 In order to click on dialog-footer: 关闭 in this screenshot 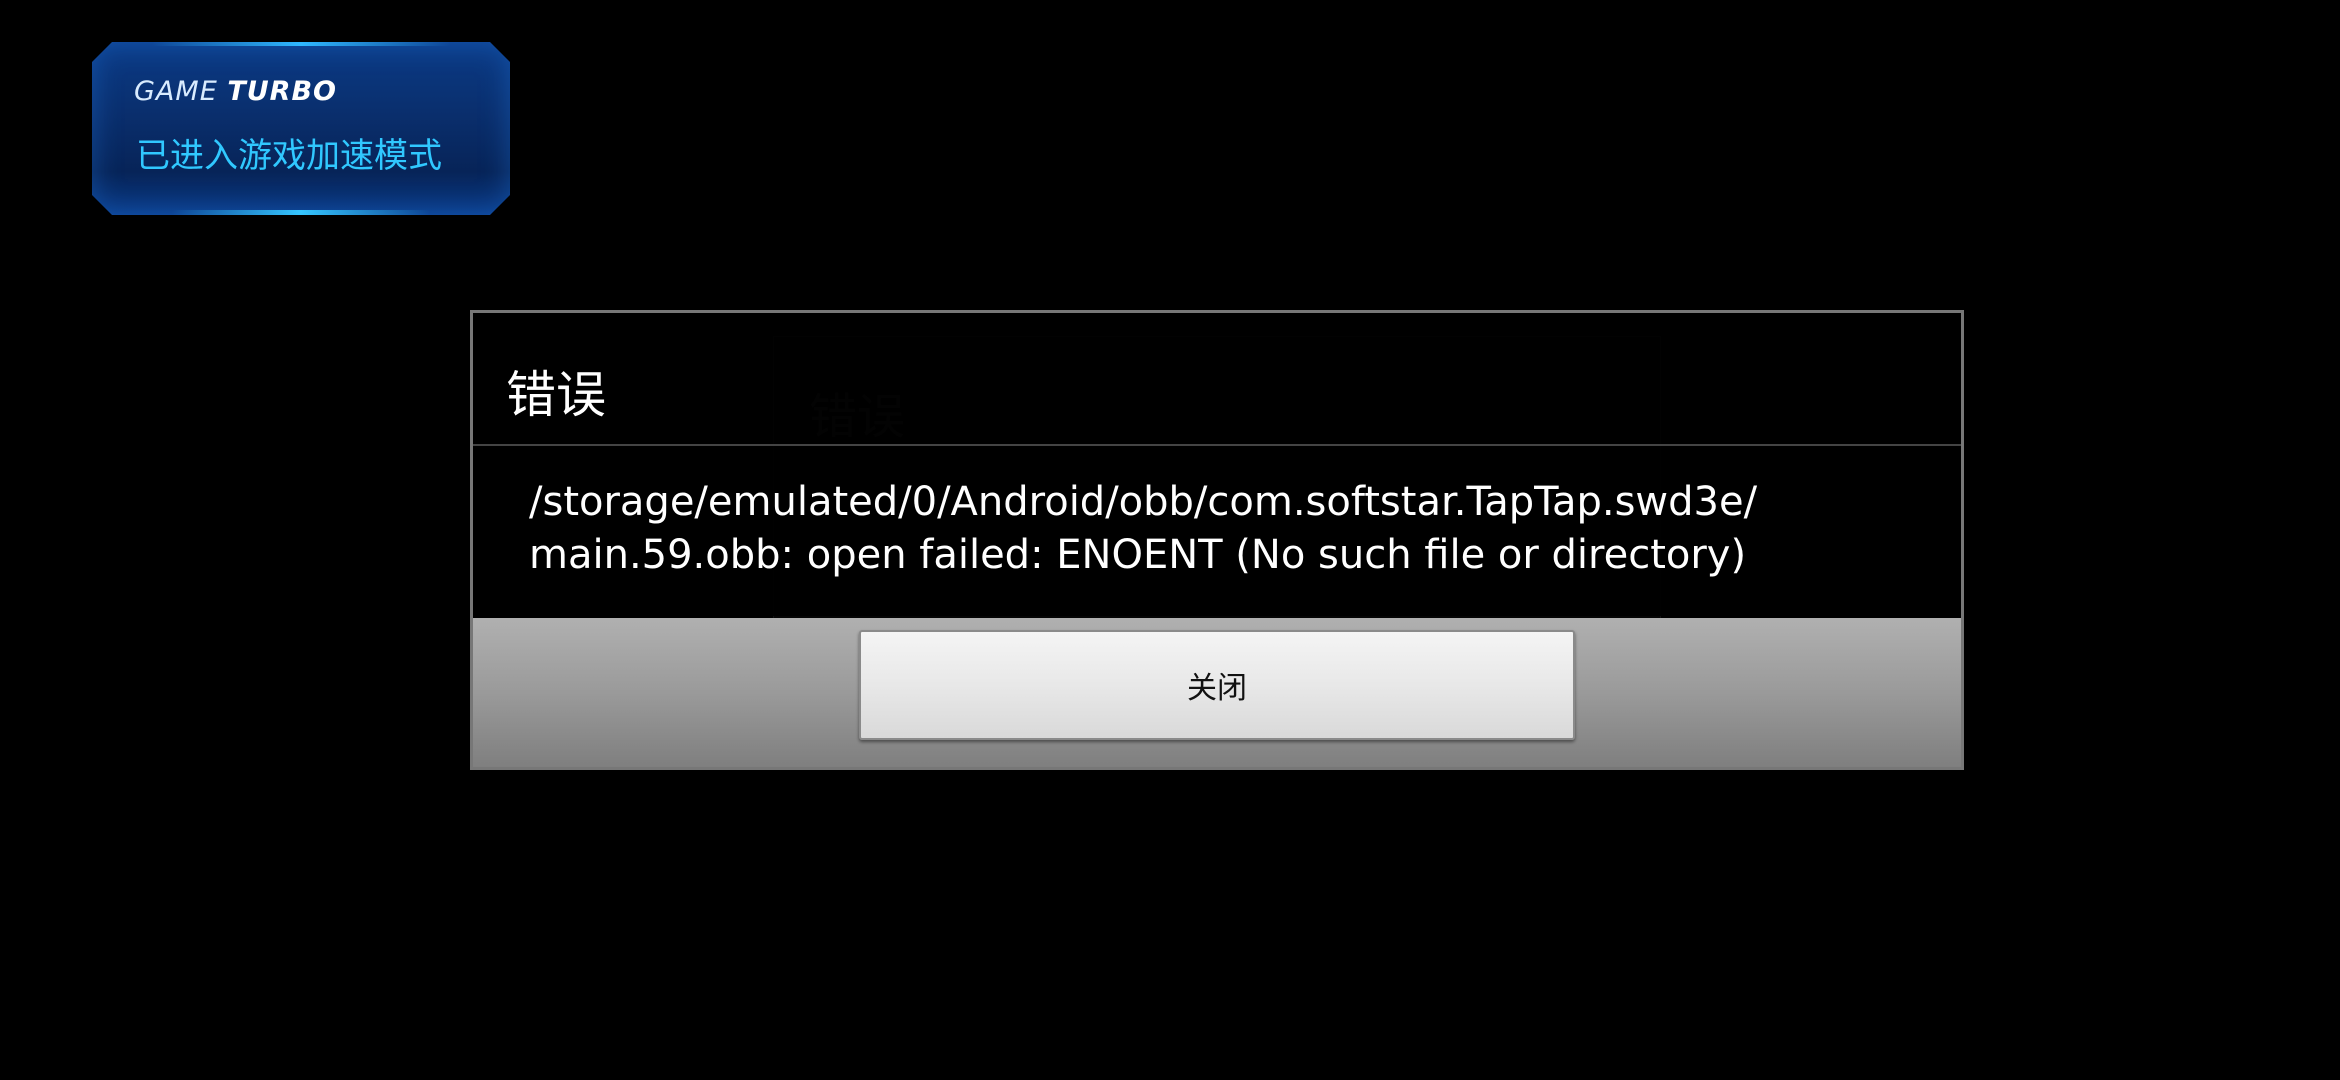, I will do `click(1217, 692)`.